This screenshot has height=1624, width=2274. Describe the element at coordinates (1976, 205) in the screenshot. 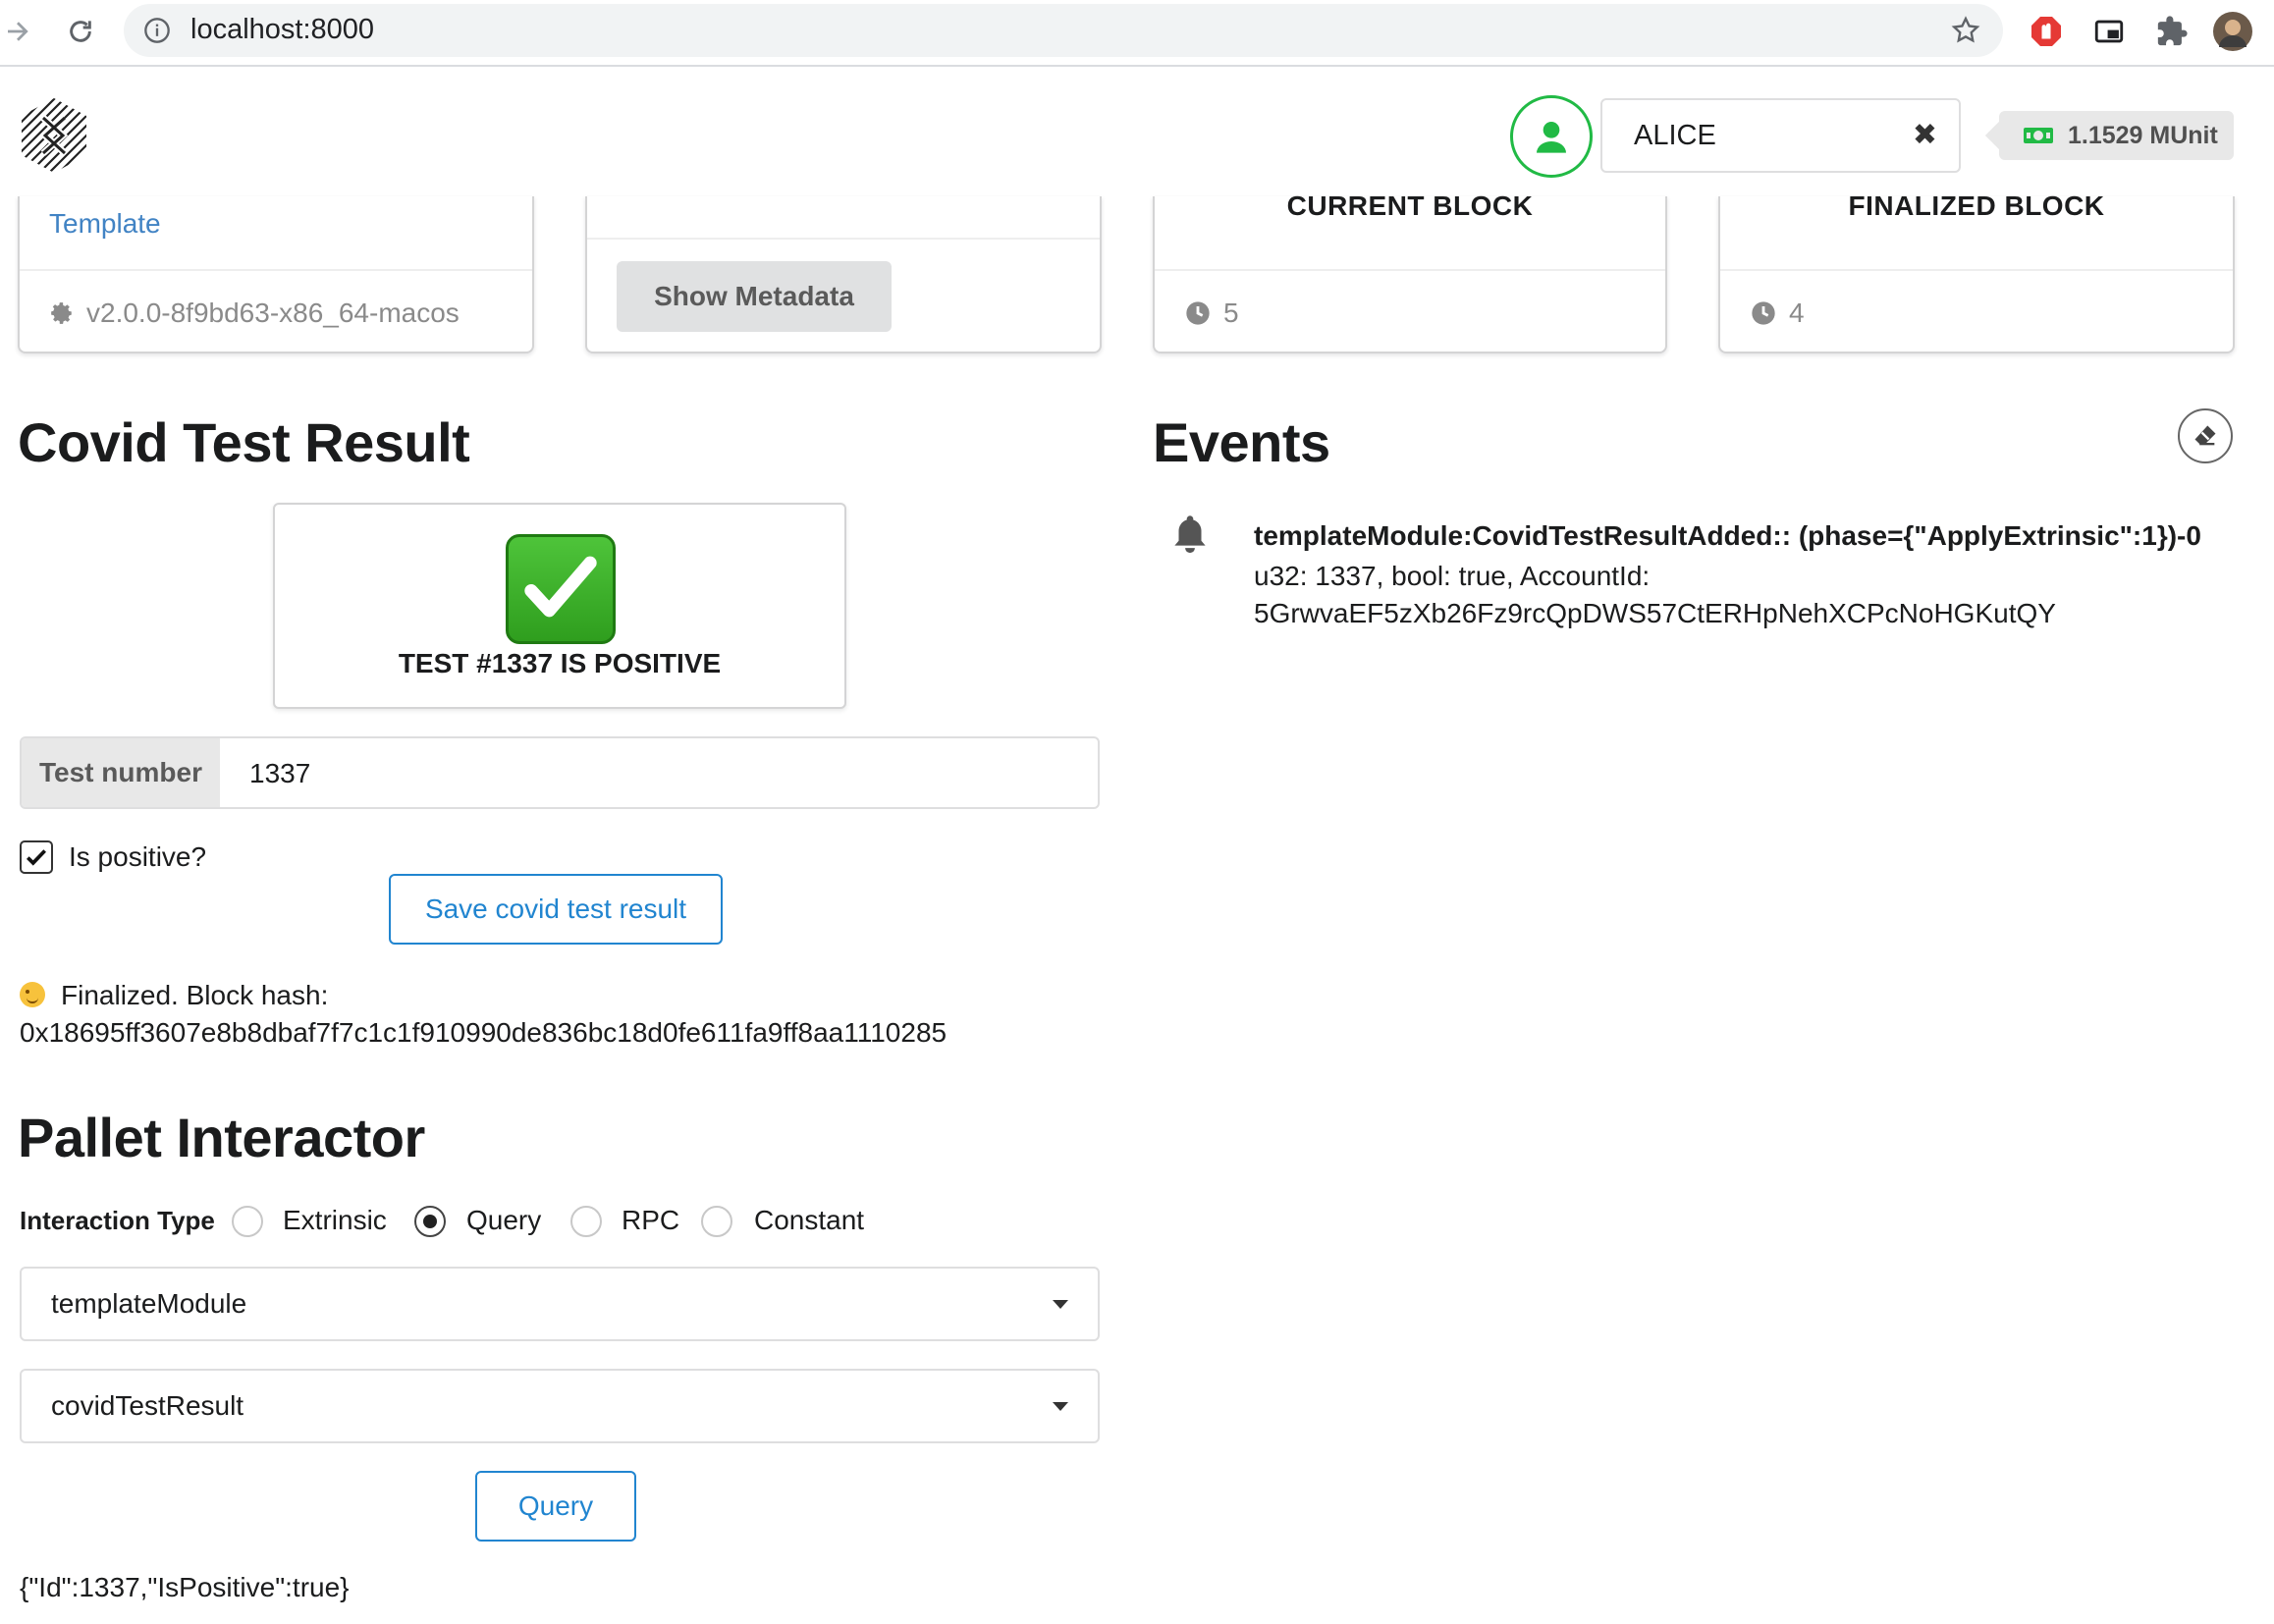

I see `finalized-block-title: FINALIZED BLOCK` at that location.